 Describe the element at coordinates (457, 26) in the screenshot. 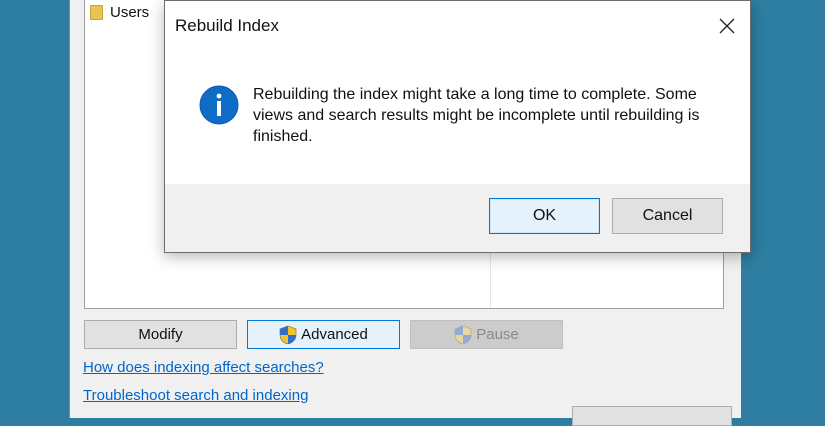

I see `dialog-titlebar: Rebuild Index` at that location.